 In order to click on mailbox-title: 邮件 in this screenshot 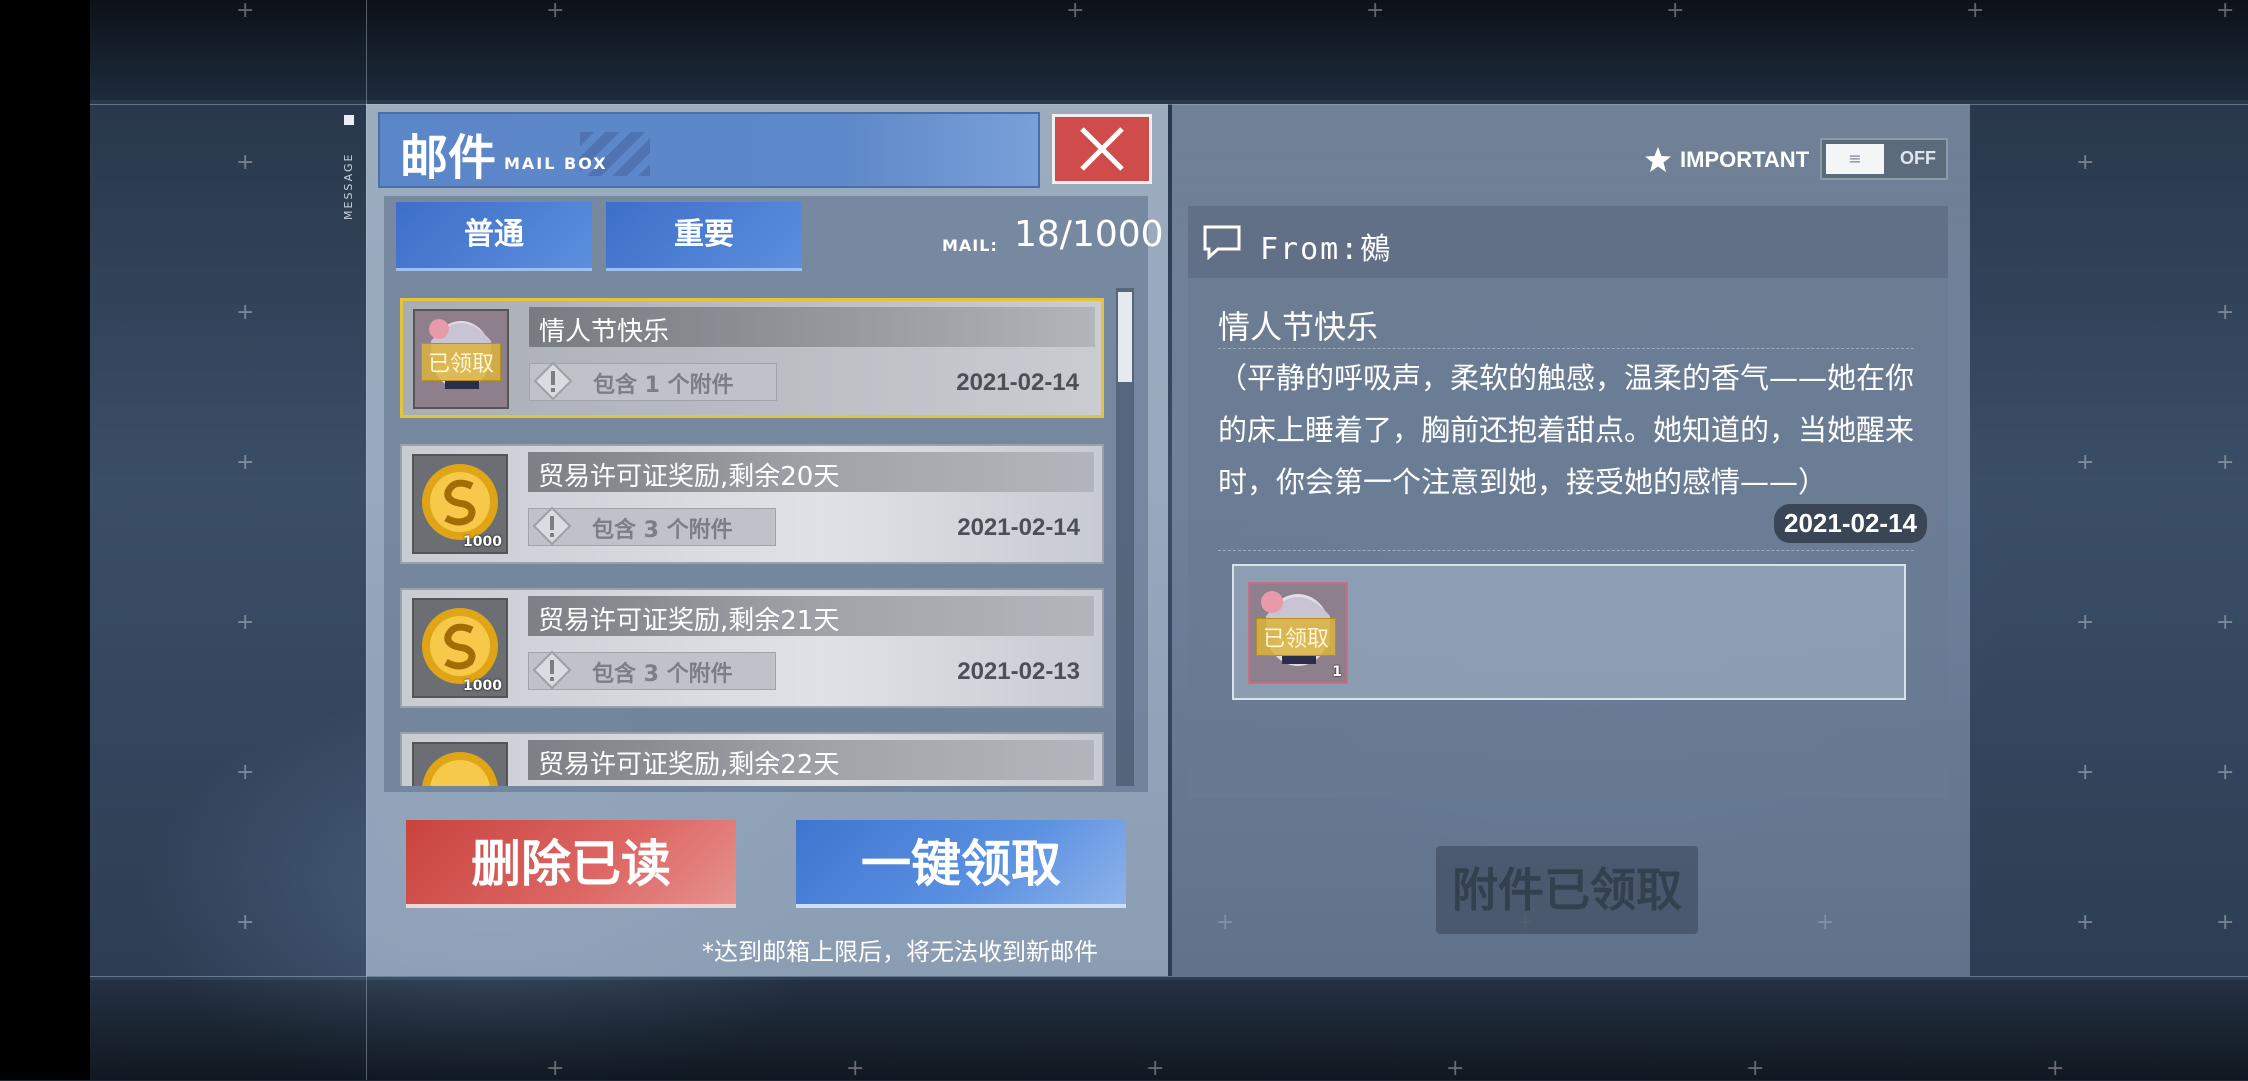, I will do `click(448, 158)`.